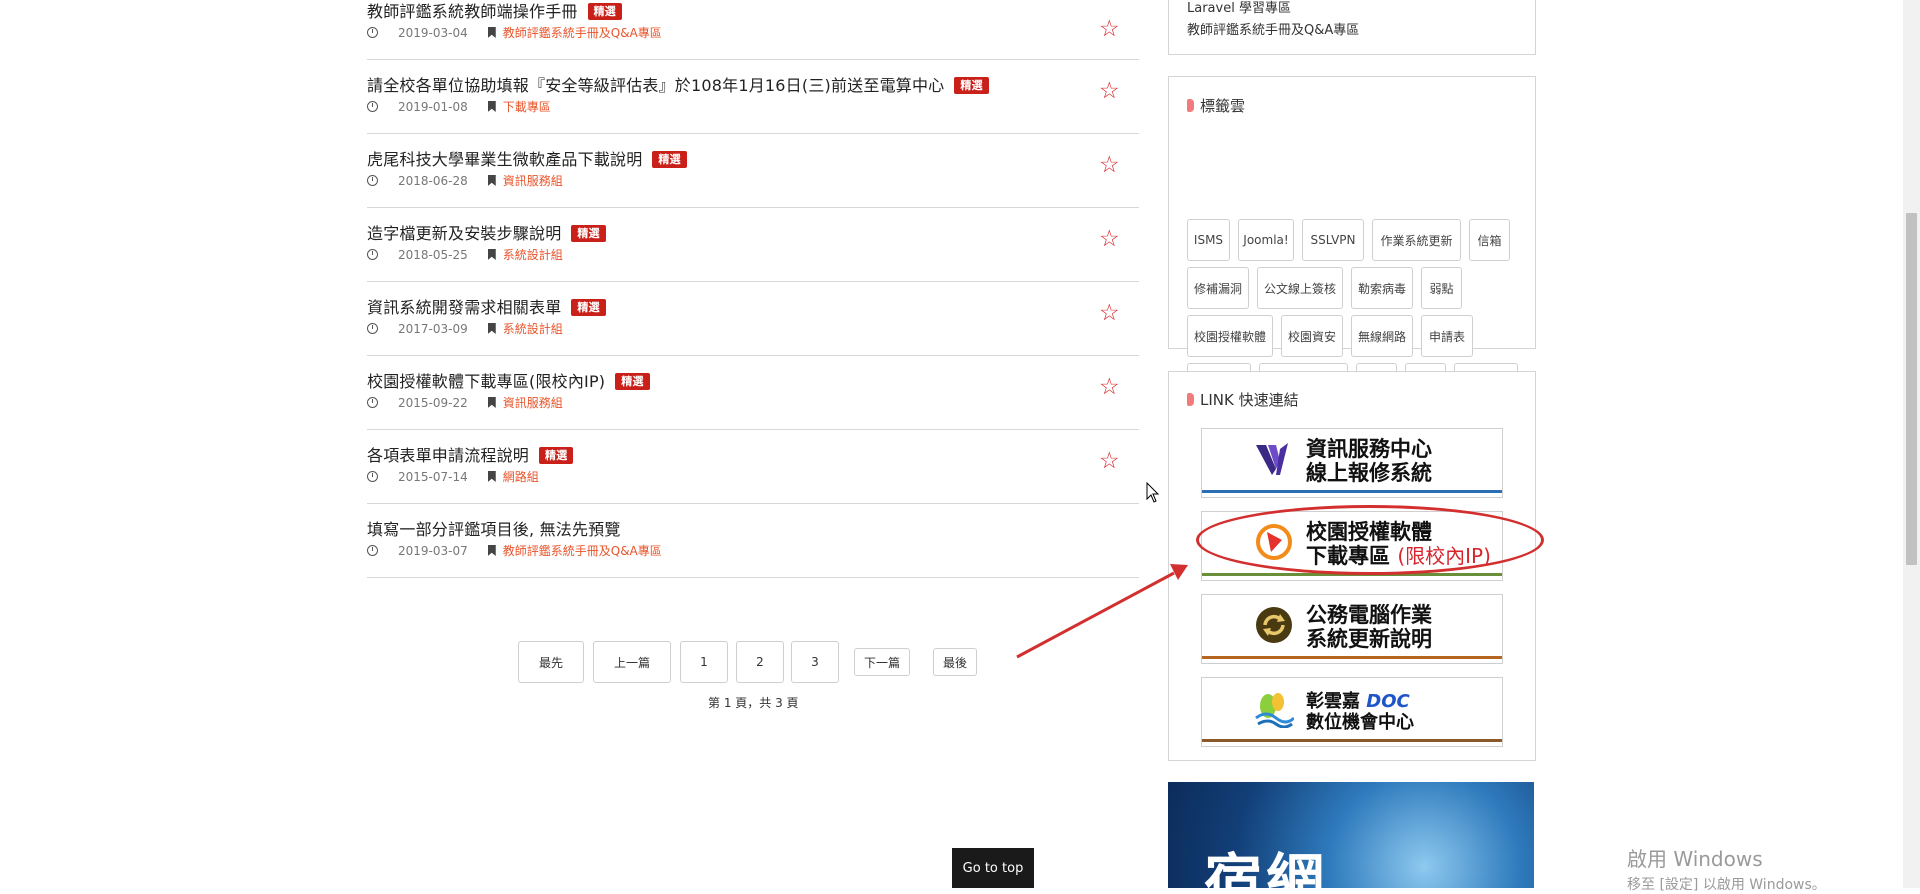  What do you see at coordinates (753, 319) in the screenshot?
I see `list-item: 資訊系統開發需求相關表單 精選 2017-03-09 系統設計組 ☆` at bounding box center [753, 319].